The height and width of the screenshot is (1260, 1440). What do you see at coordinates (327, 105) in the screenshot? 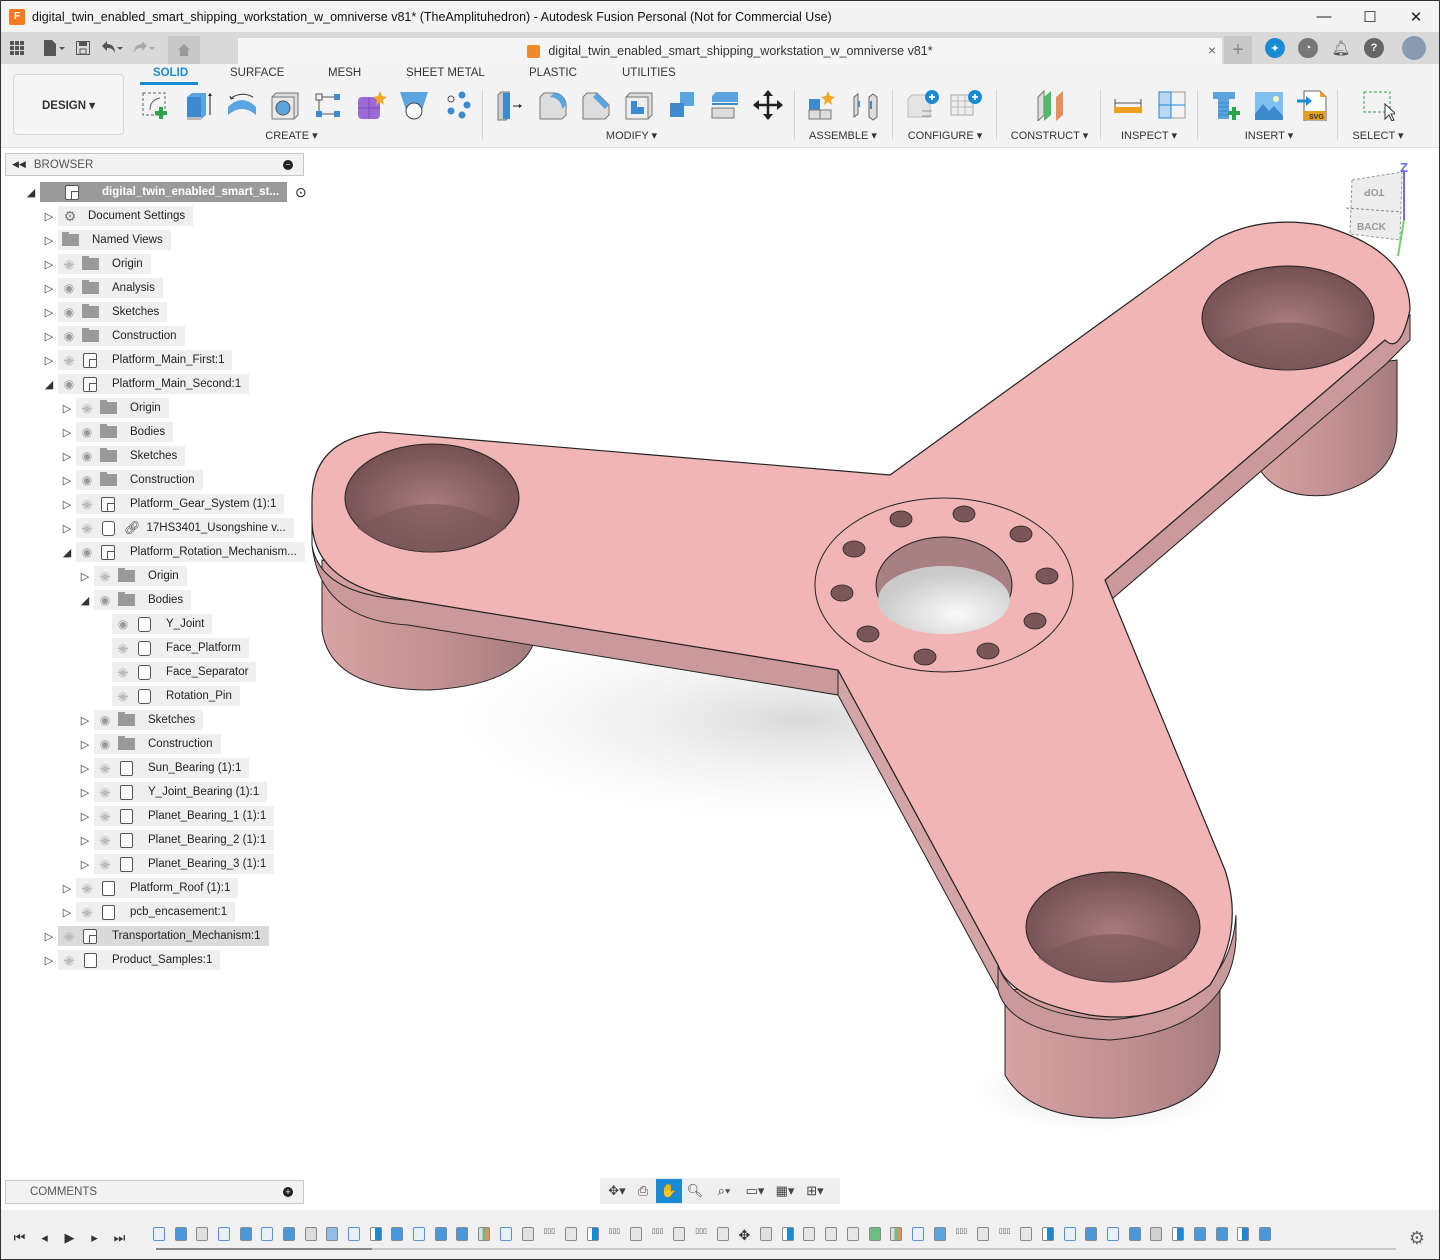
I see `pattern-rectangular-icon` at bounding box center [327, 105].